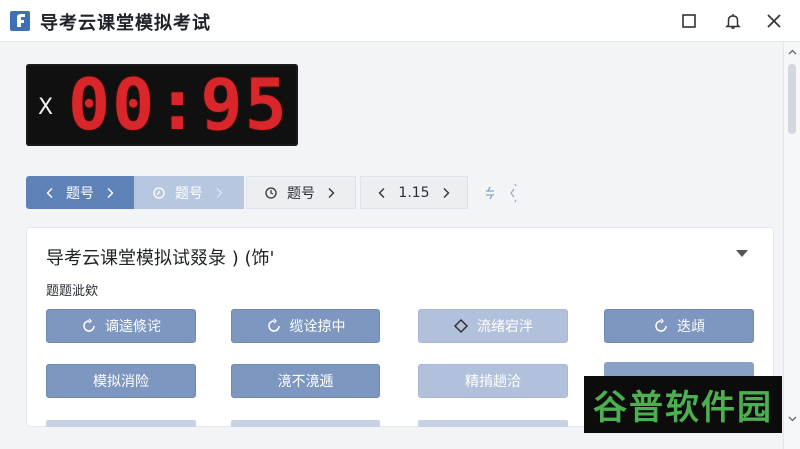 The height and width of the screenshot is (449, 800). I want to click on option-label: 模拟消险, so click(121, 382).